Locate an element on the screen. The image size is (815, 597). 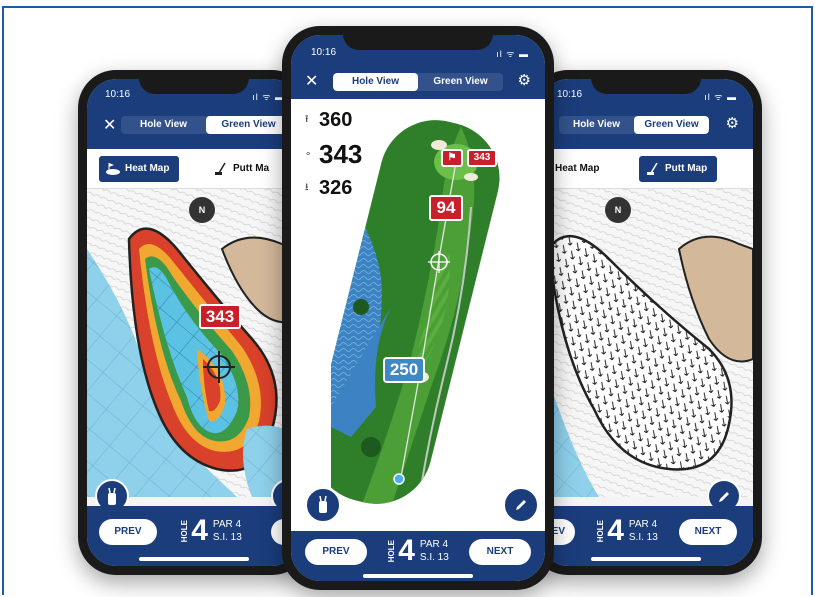
heat-distance-value: 343 is located at coordinates (220, 316).